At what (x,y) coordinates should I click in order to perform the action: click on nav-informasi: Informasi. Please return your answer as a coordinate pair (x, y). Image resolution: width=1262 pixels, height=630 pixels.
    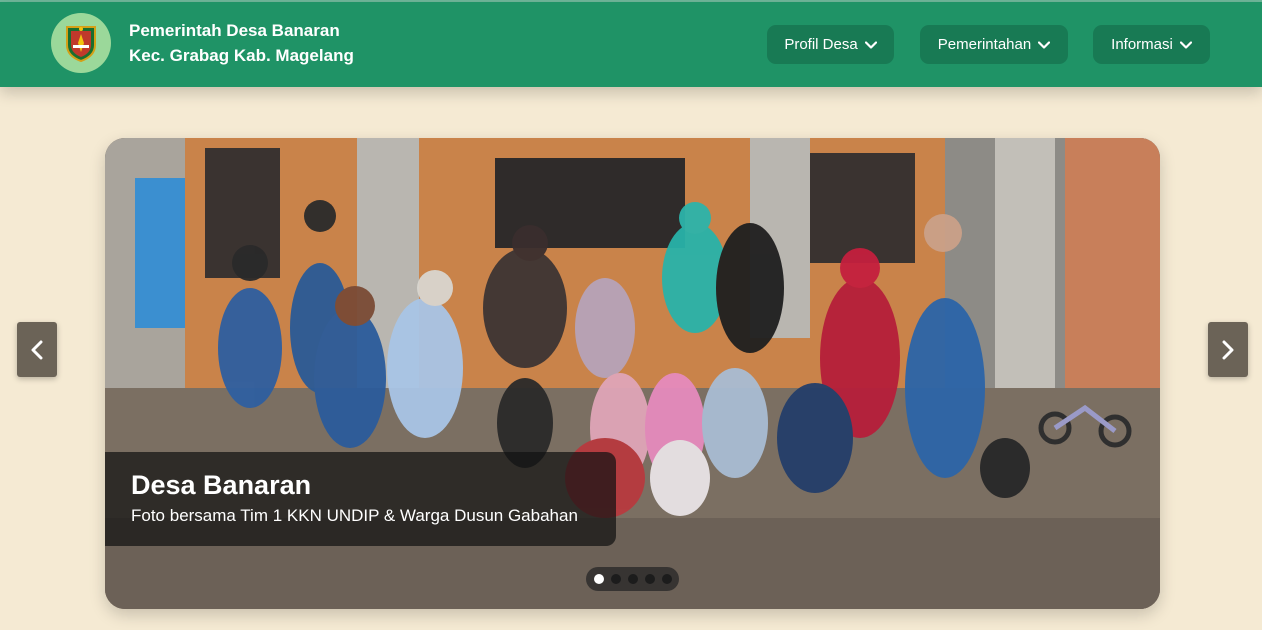
    Looking at the image, I should click on (1151, 44).